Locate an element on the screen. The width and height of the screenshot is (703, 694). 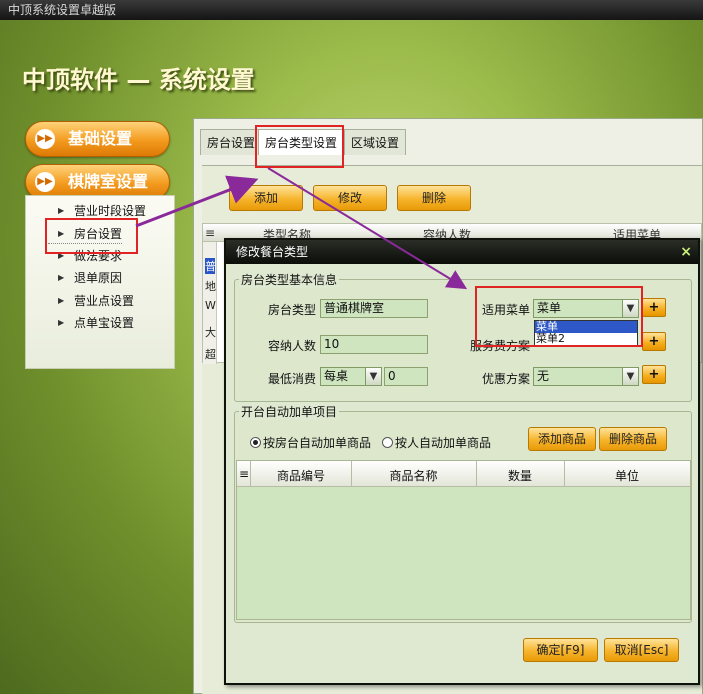
capacity-input: 10 is located at coordinates (374, 344).